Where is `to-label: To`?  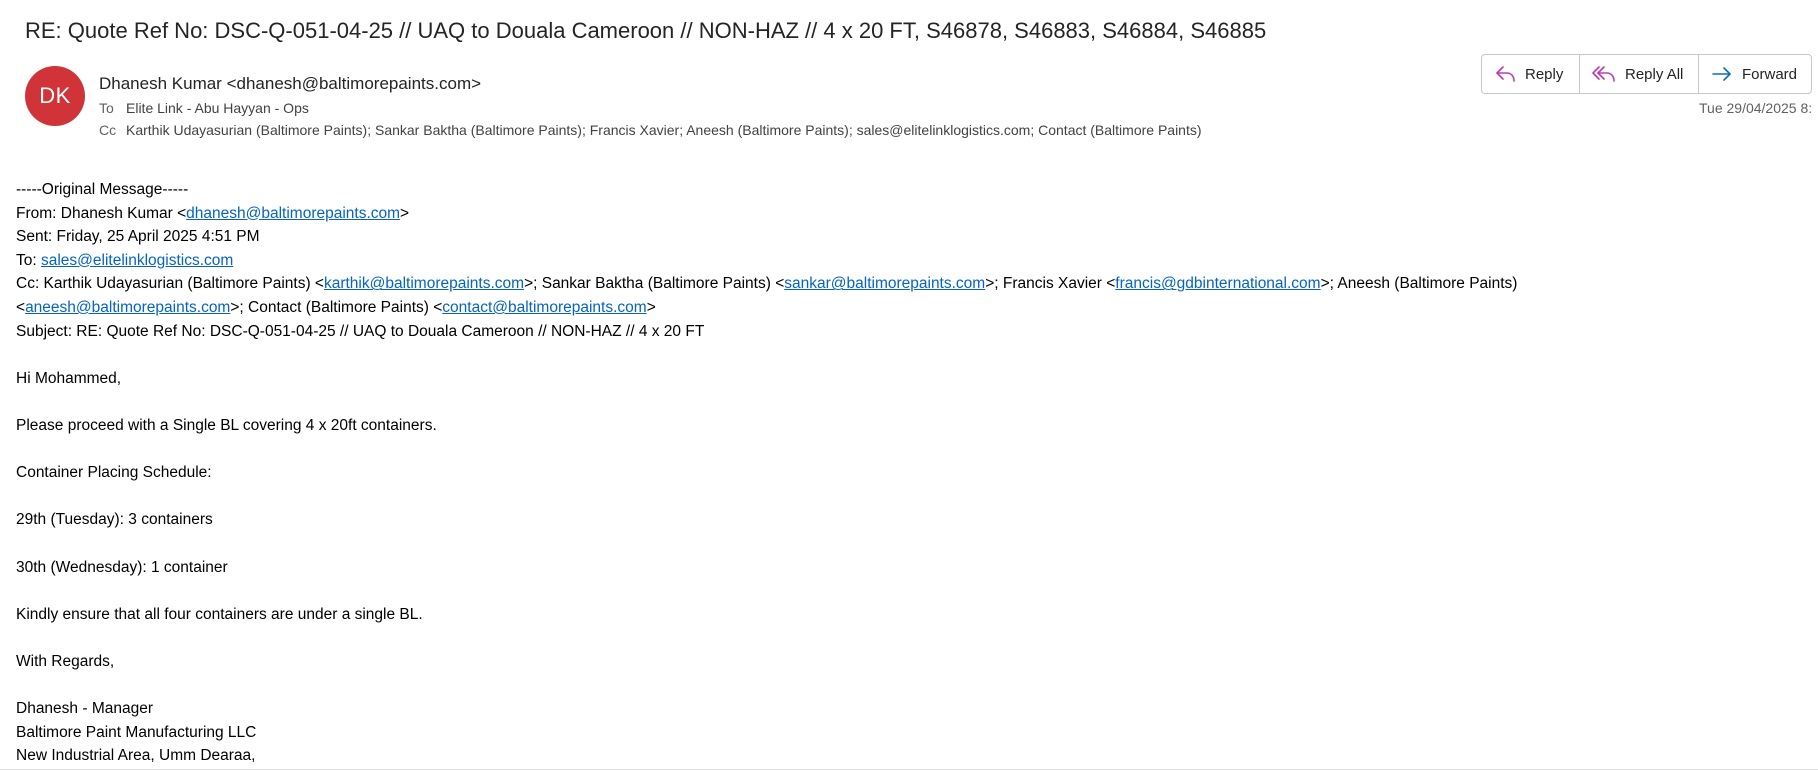
to-label: To is located at coordinates (106, 108).